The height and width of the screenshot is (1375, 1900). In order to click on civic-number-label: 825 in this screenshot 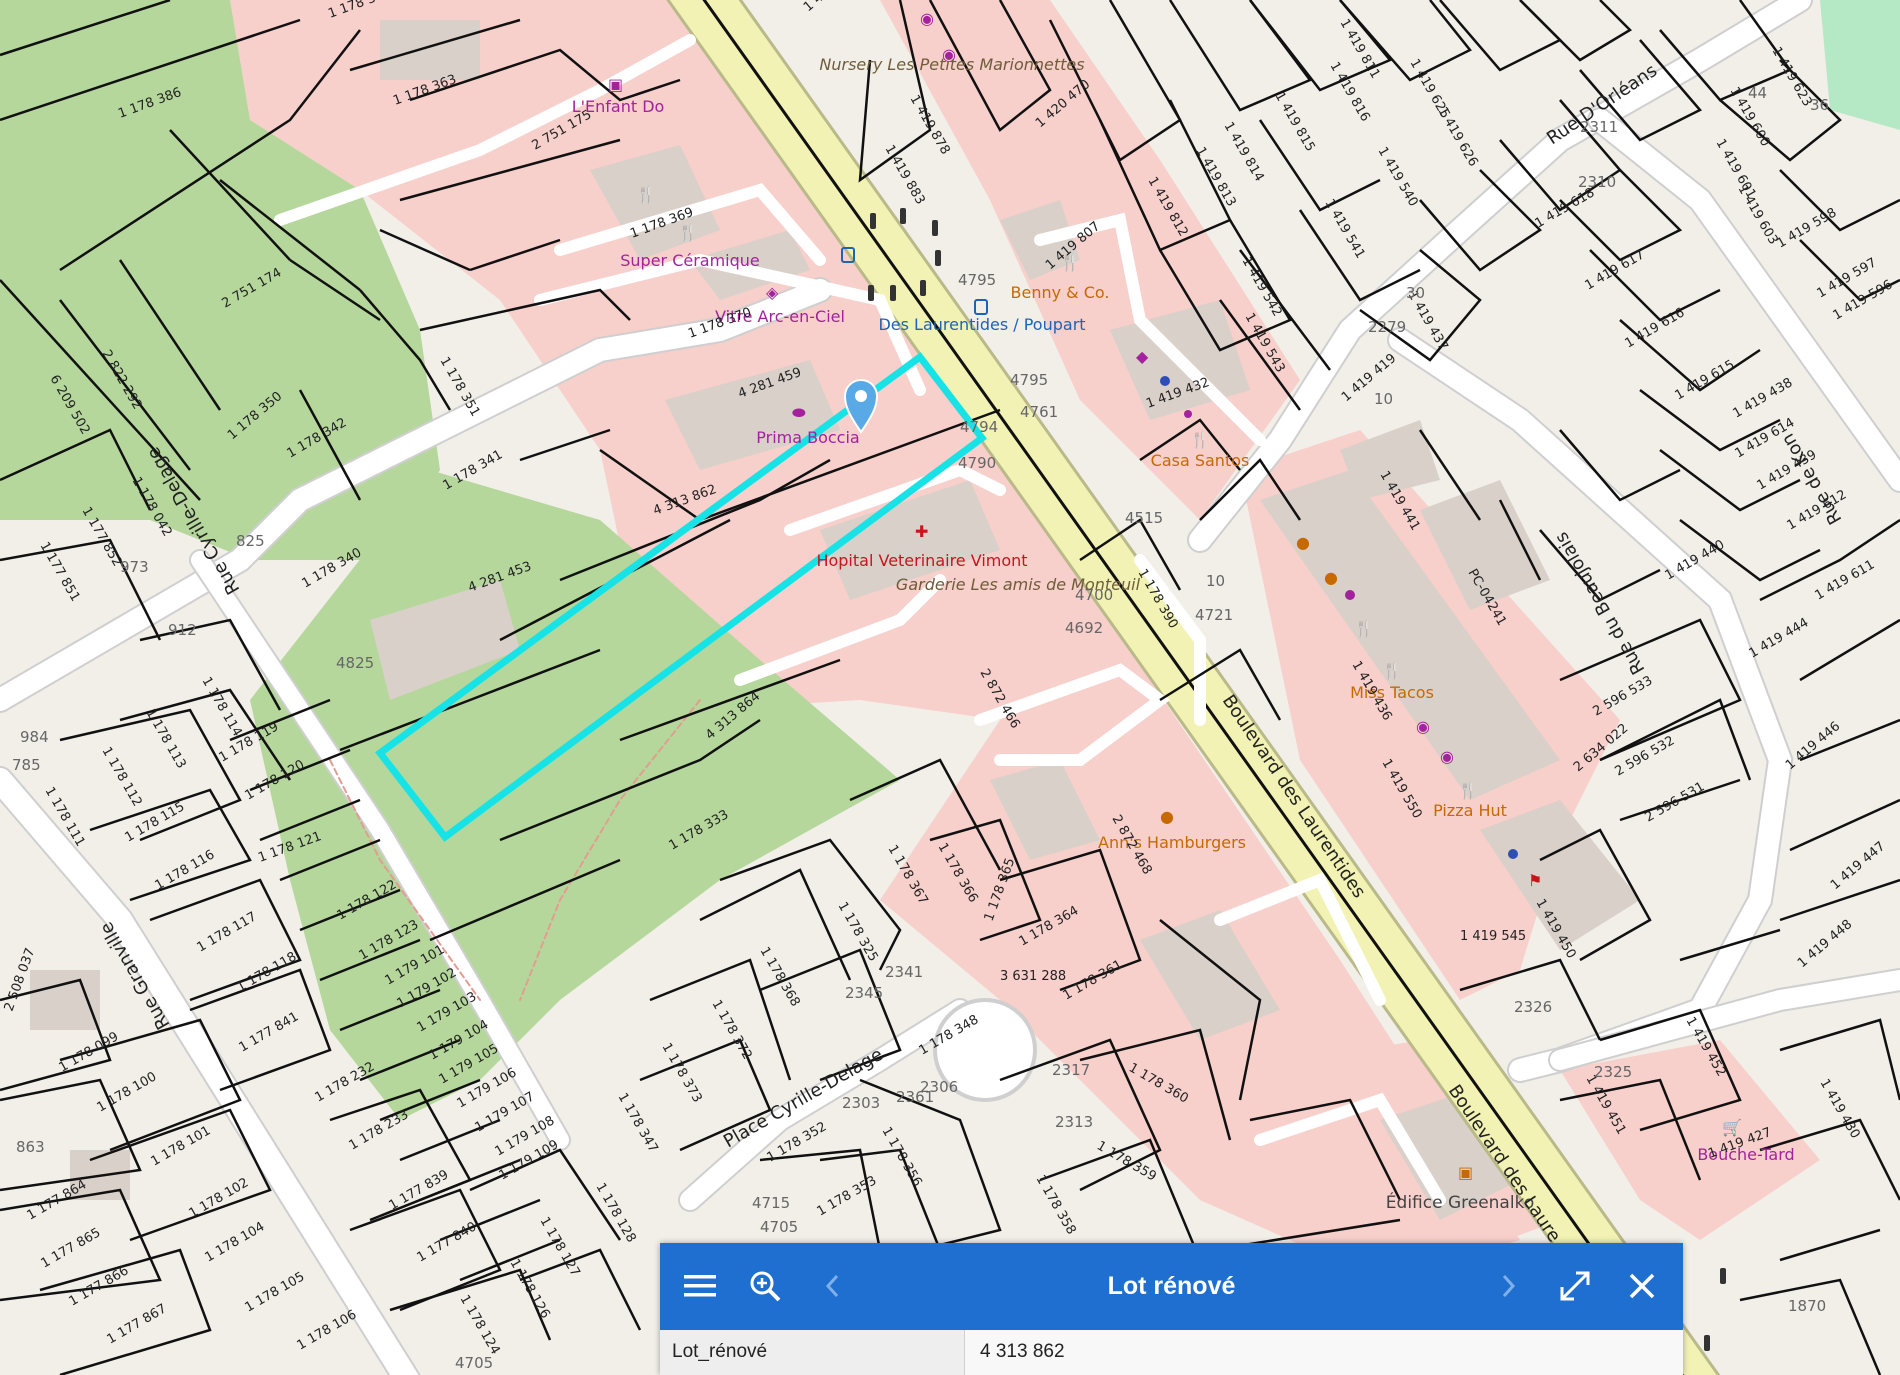, I will do `click(250, 541)`.